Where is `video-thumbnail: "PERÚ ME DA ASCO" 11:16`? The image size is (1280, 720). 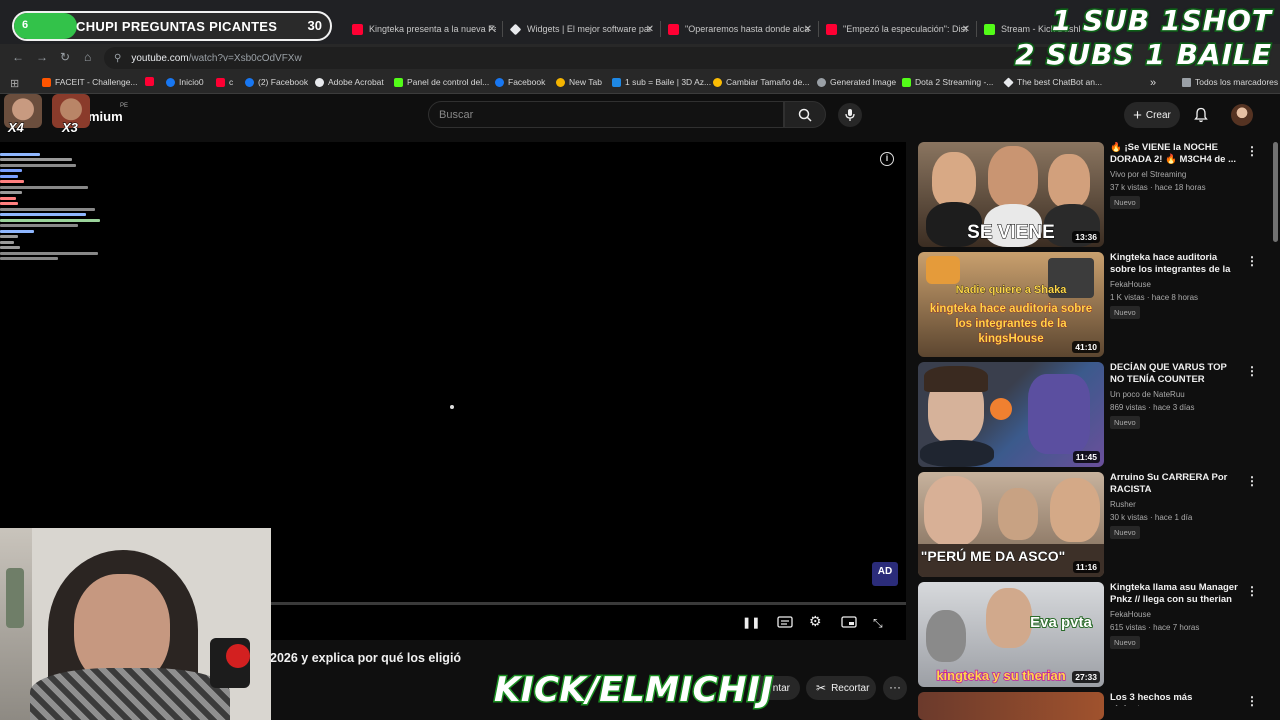 video-thumbnail: "PERÚ ME DA ASCO" 11:16 is located at coordinates (1011, 524).